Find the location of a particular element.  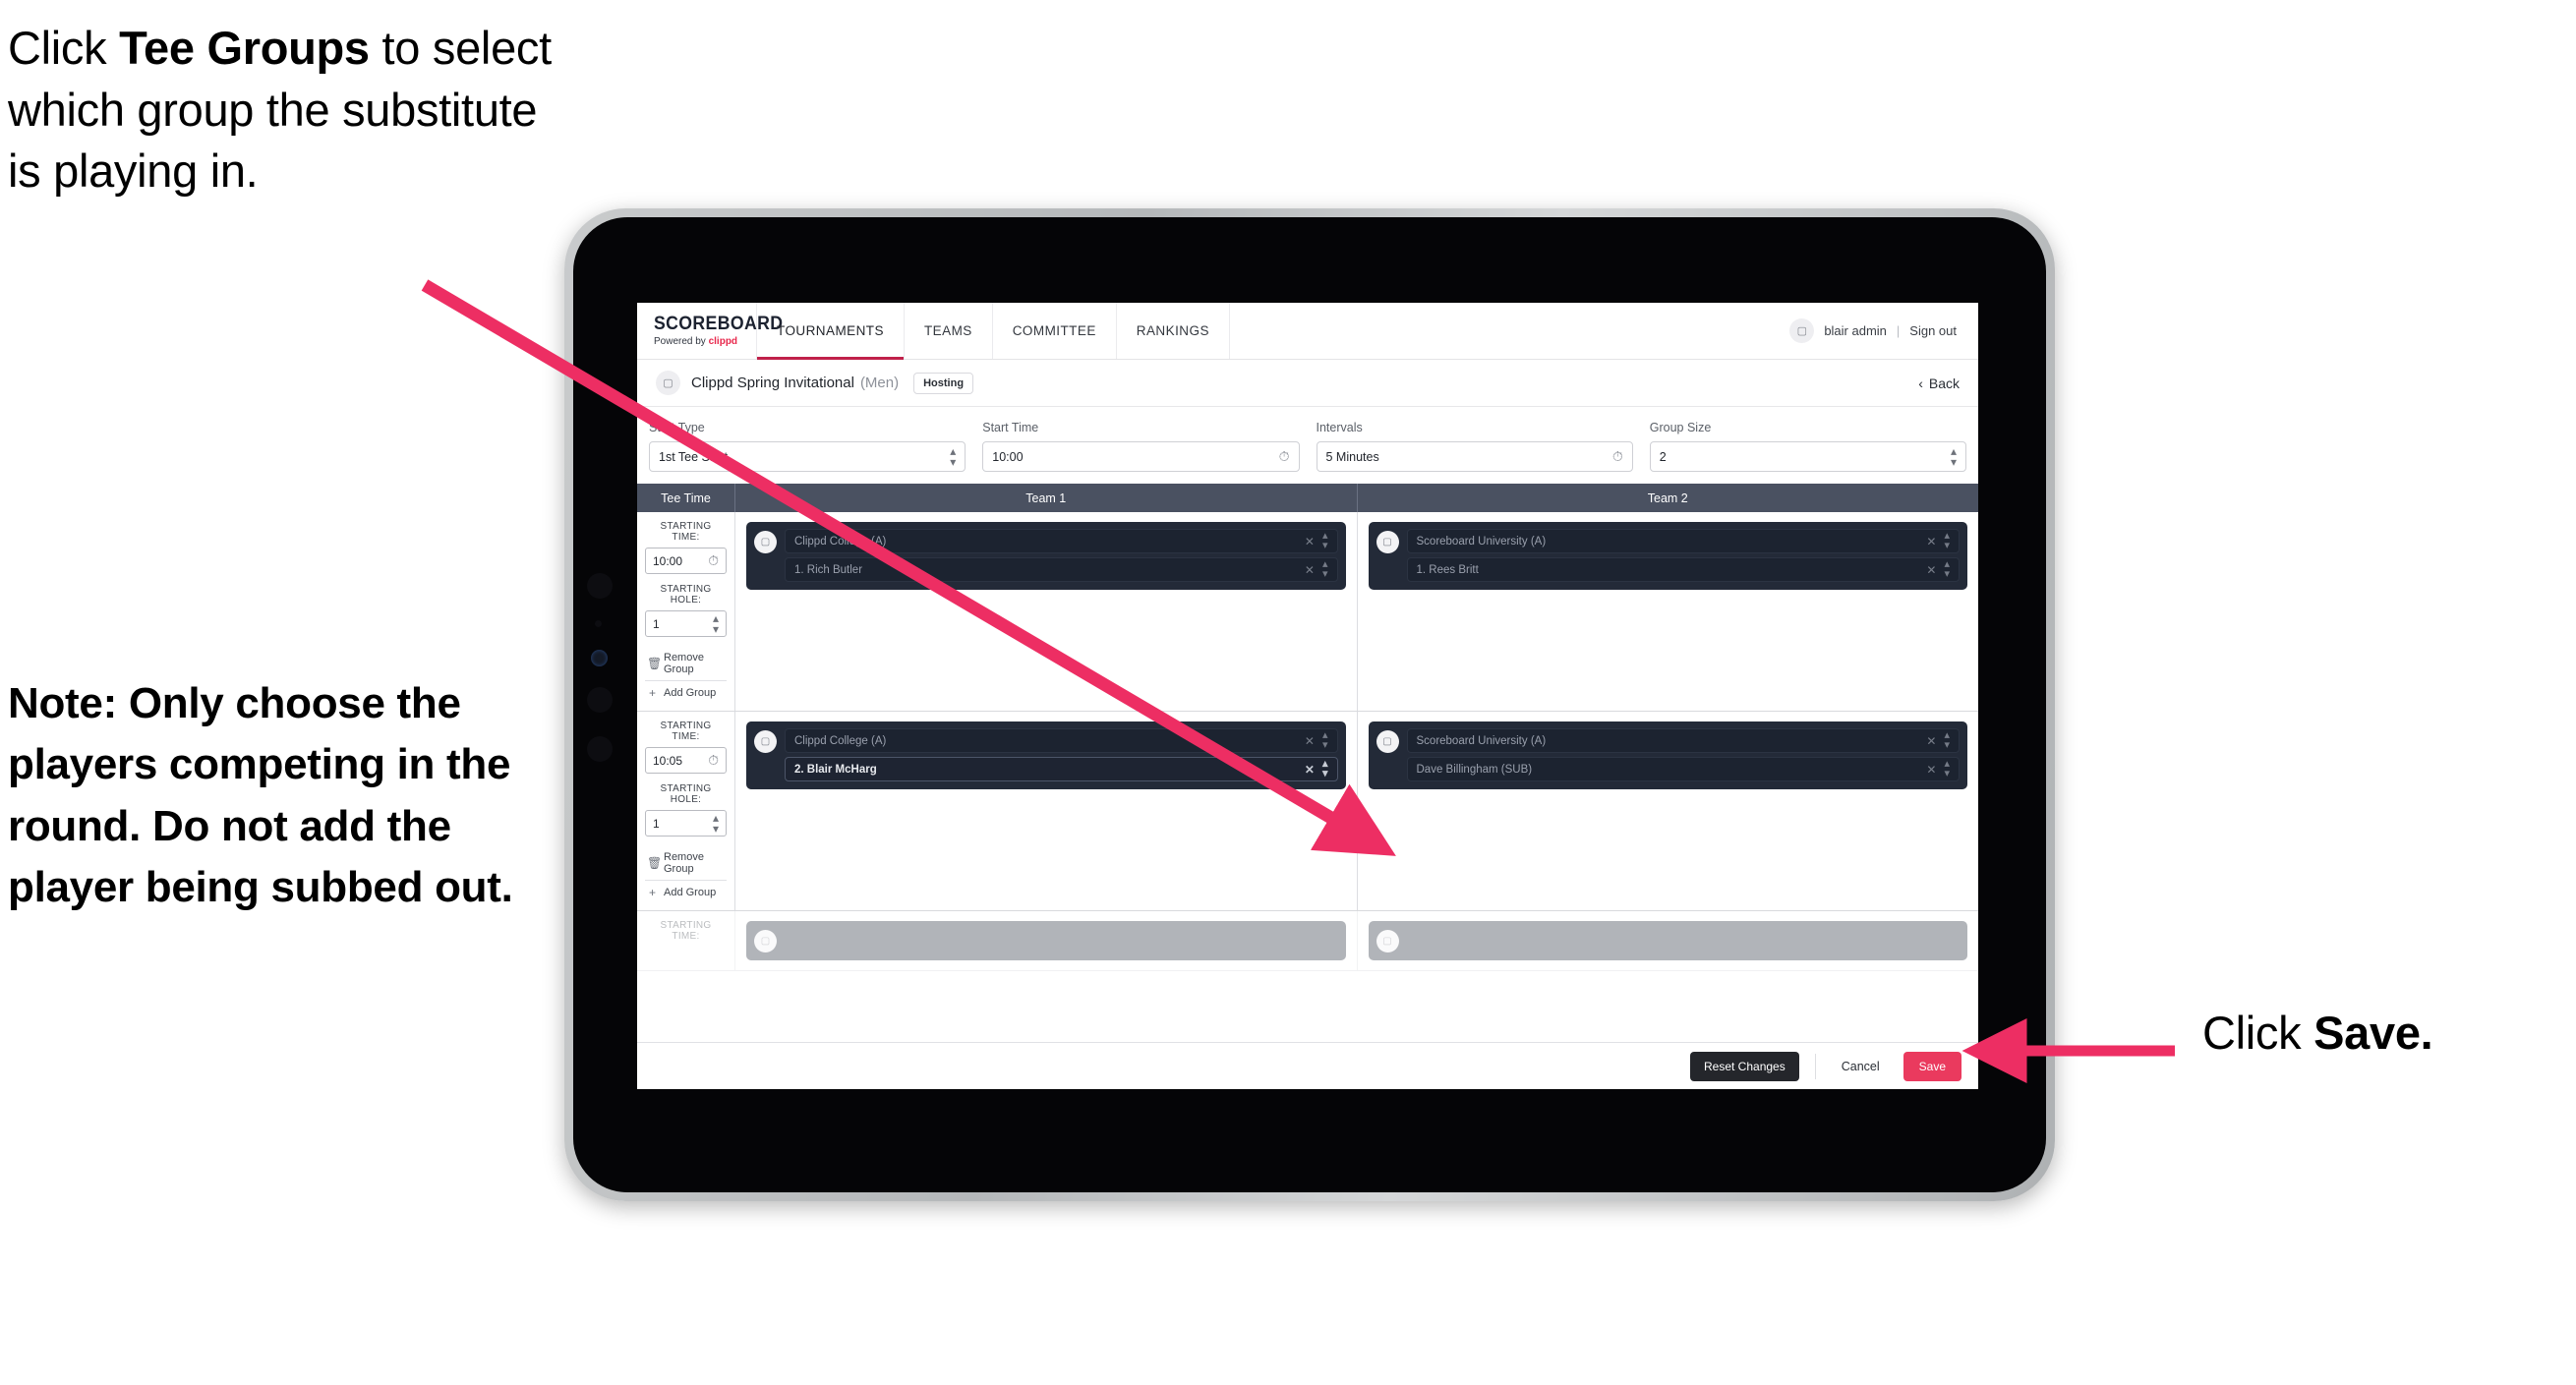

brand-name: SCOREBOARD is located at coordinates (719, 324).